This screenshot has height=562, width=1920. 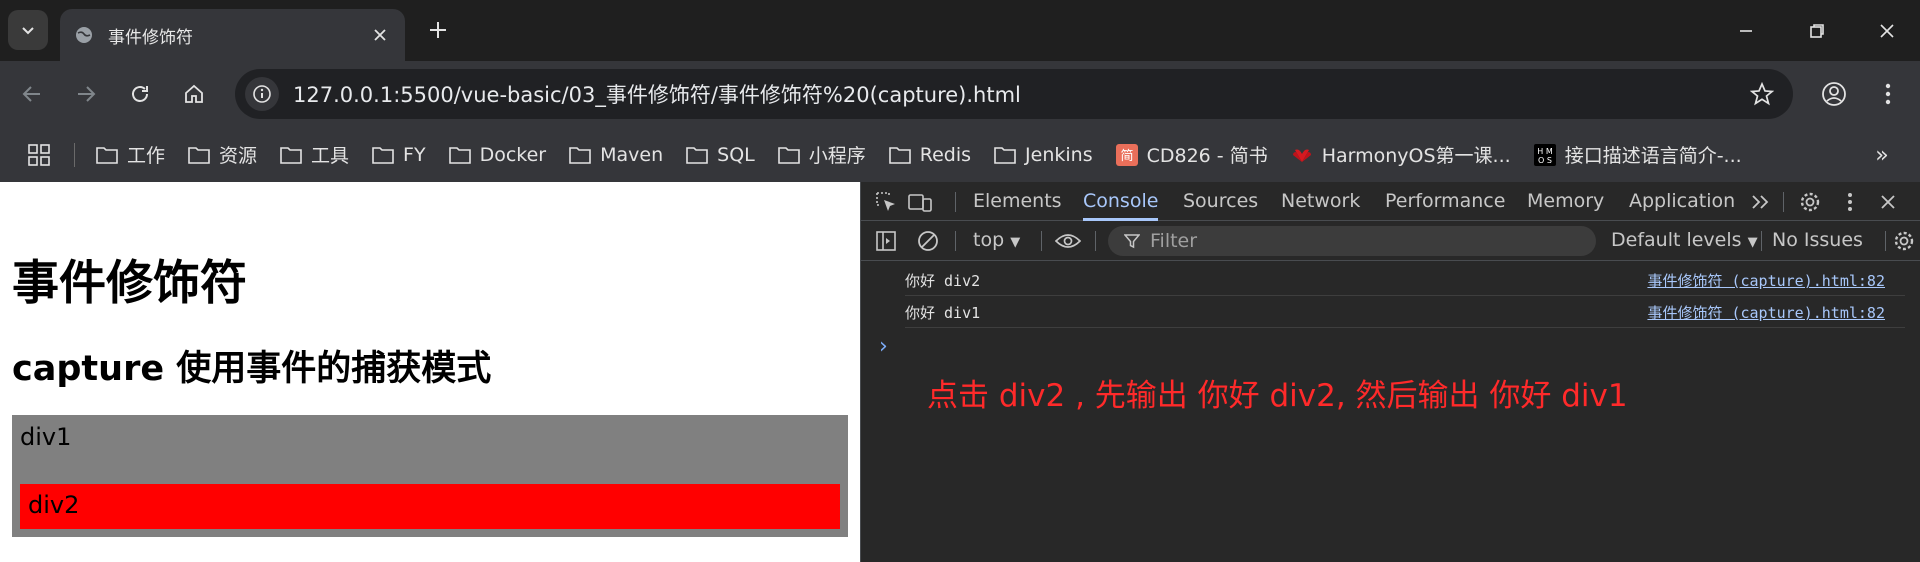 What do you see at coordinates (150, 37) in the screenshot?
I see `tab-title: 事件修饰符` at bounding box center [150, 37].